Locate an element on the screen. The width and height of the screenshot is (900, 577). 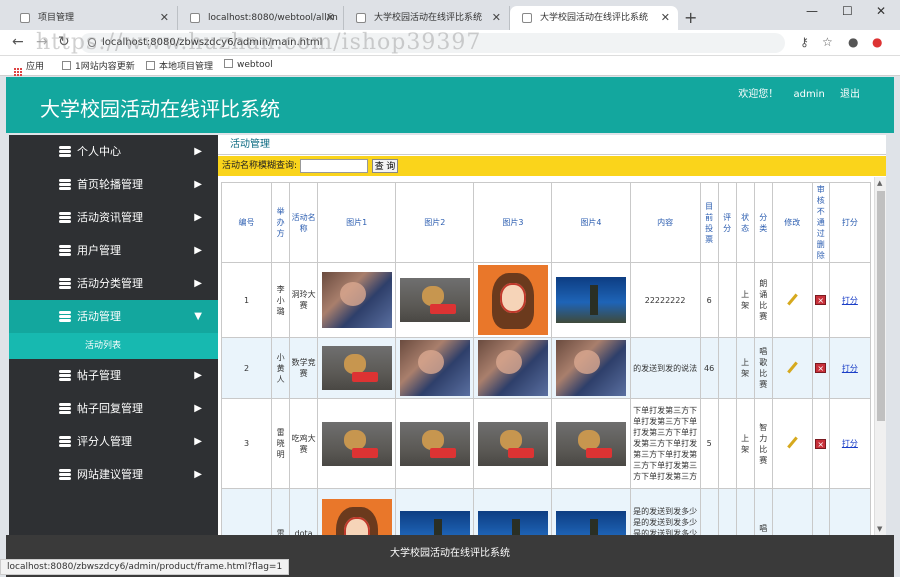
sidebar-item-label: 活动管理 is located at coordinates (99, 316).